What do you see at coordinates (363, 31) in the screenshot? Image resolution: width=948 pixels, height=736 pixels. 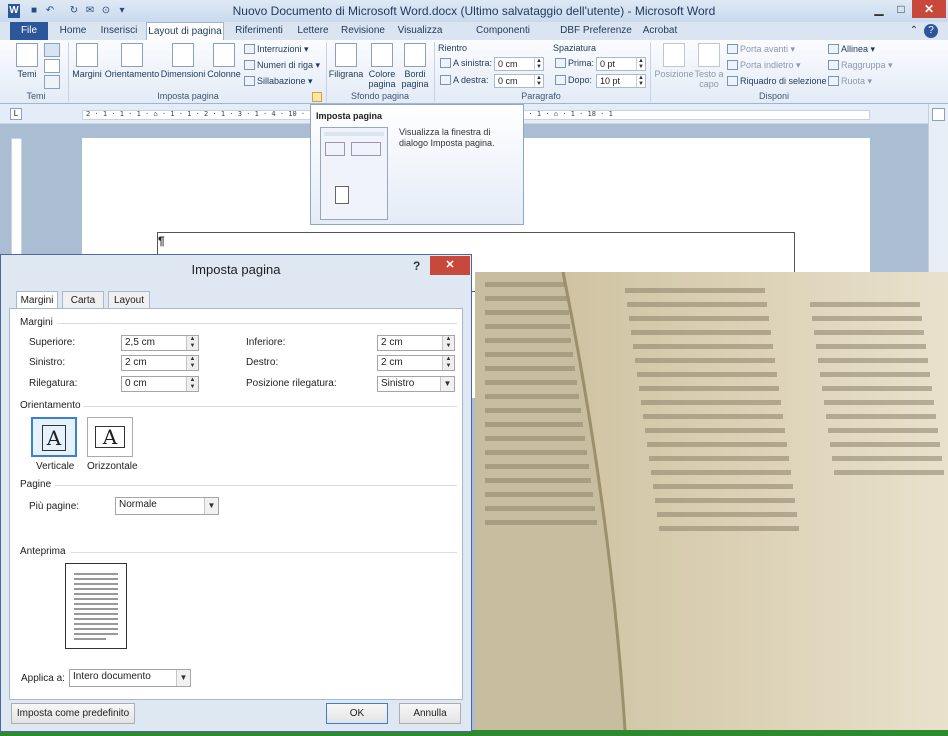 I see `tab-revisione: Revisione` at bounding box center [363, 31].